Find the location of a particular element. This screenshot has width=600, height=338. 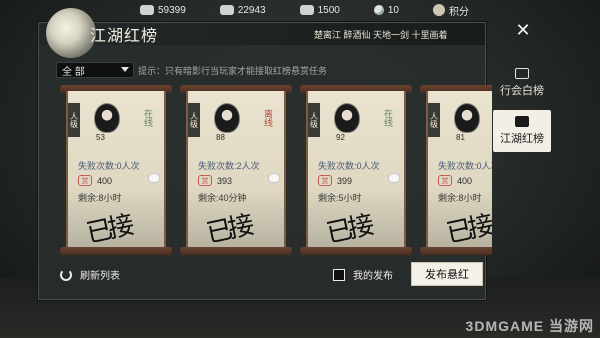

resource-bar: 59399 22943 1500 10 积分 is located at coordinates (370, 10).